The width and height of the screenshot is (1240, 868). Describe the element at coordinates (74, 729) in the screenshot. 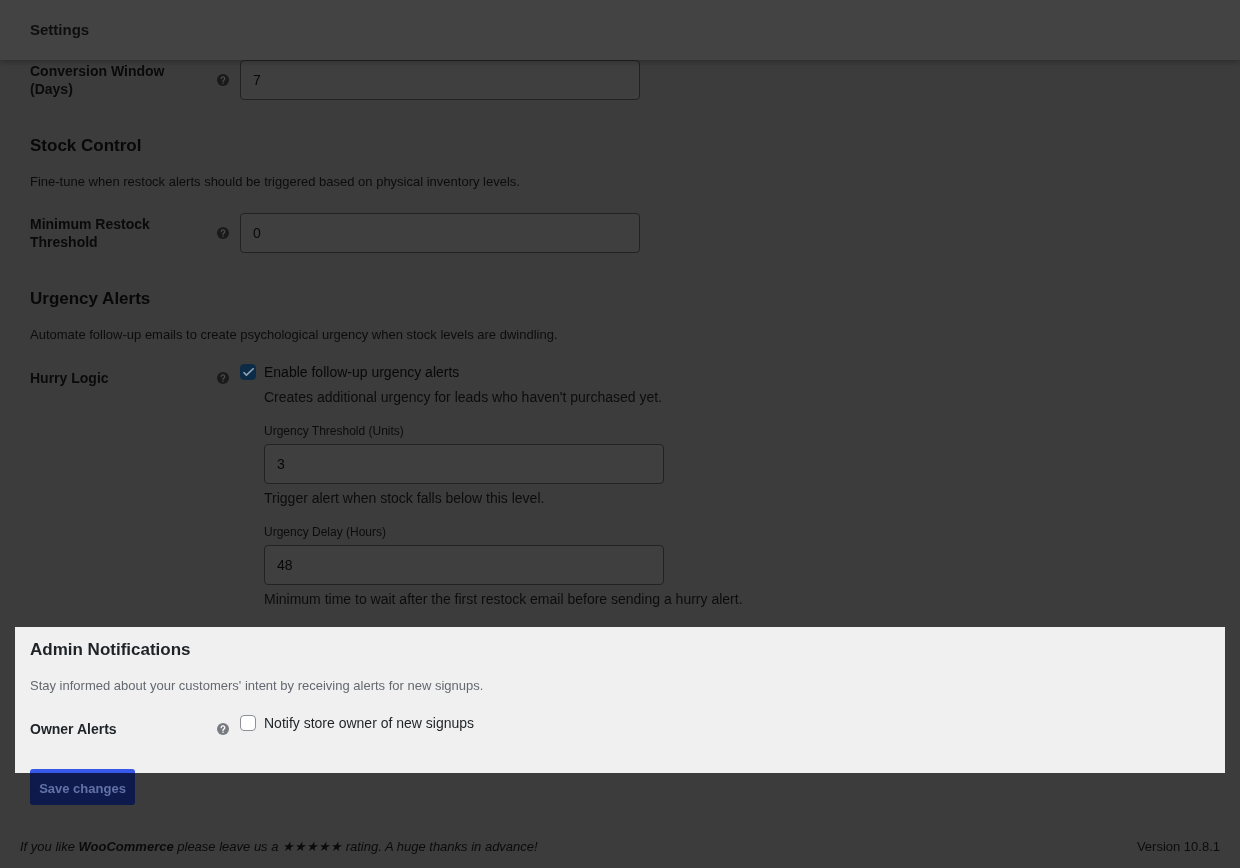

I see `field-label: Owner Alerts` at that location.